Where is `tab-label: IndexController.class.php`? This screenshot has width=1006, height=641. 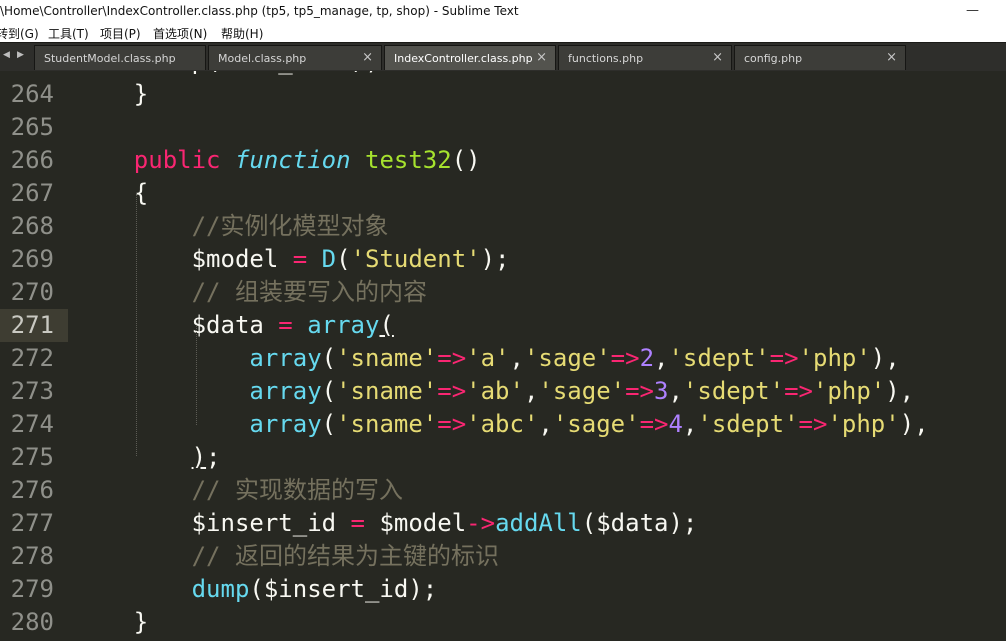 tab-label: IndexController.class.php is located at coordinates (463, 58).